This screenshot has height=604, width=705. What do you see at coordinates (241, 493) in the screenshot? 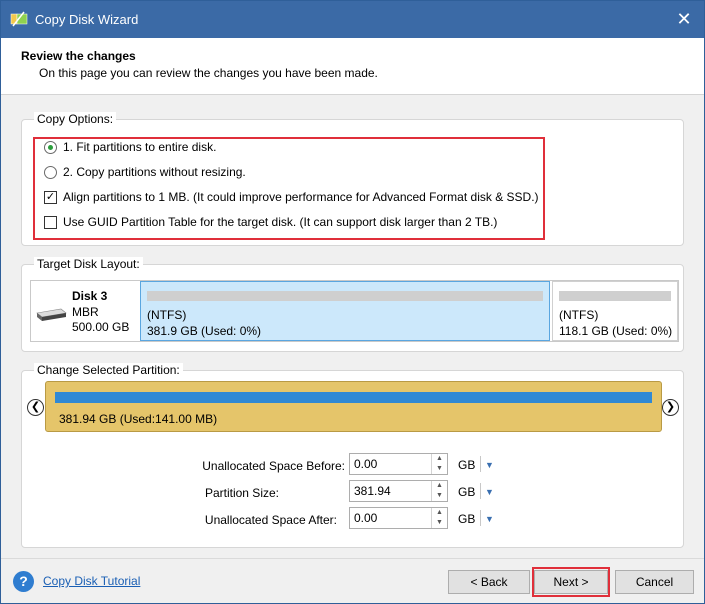
I see `partition-size-label: Partition Size:` at bounding box center [241, 493].